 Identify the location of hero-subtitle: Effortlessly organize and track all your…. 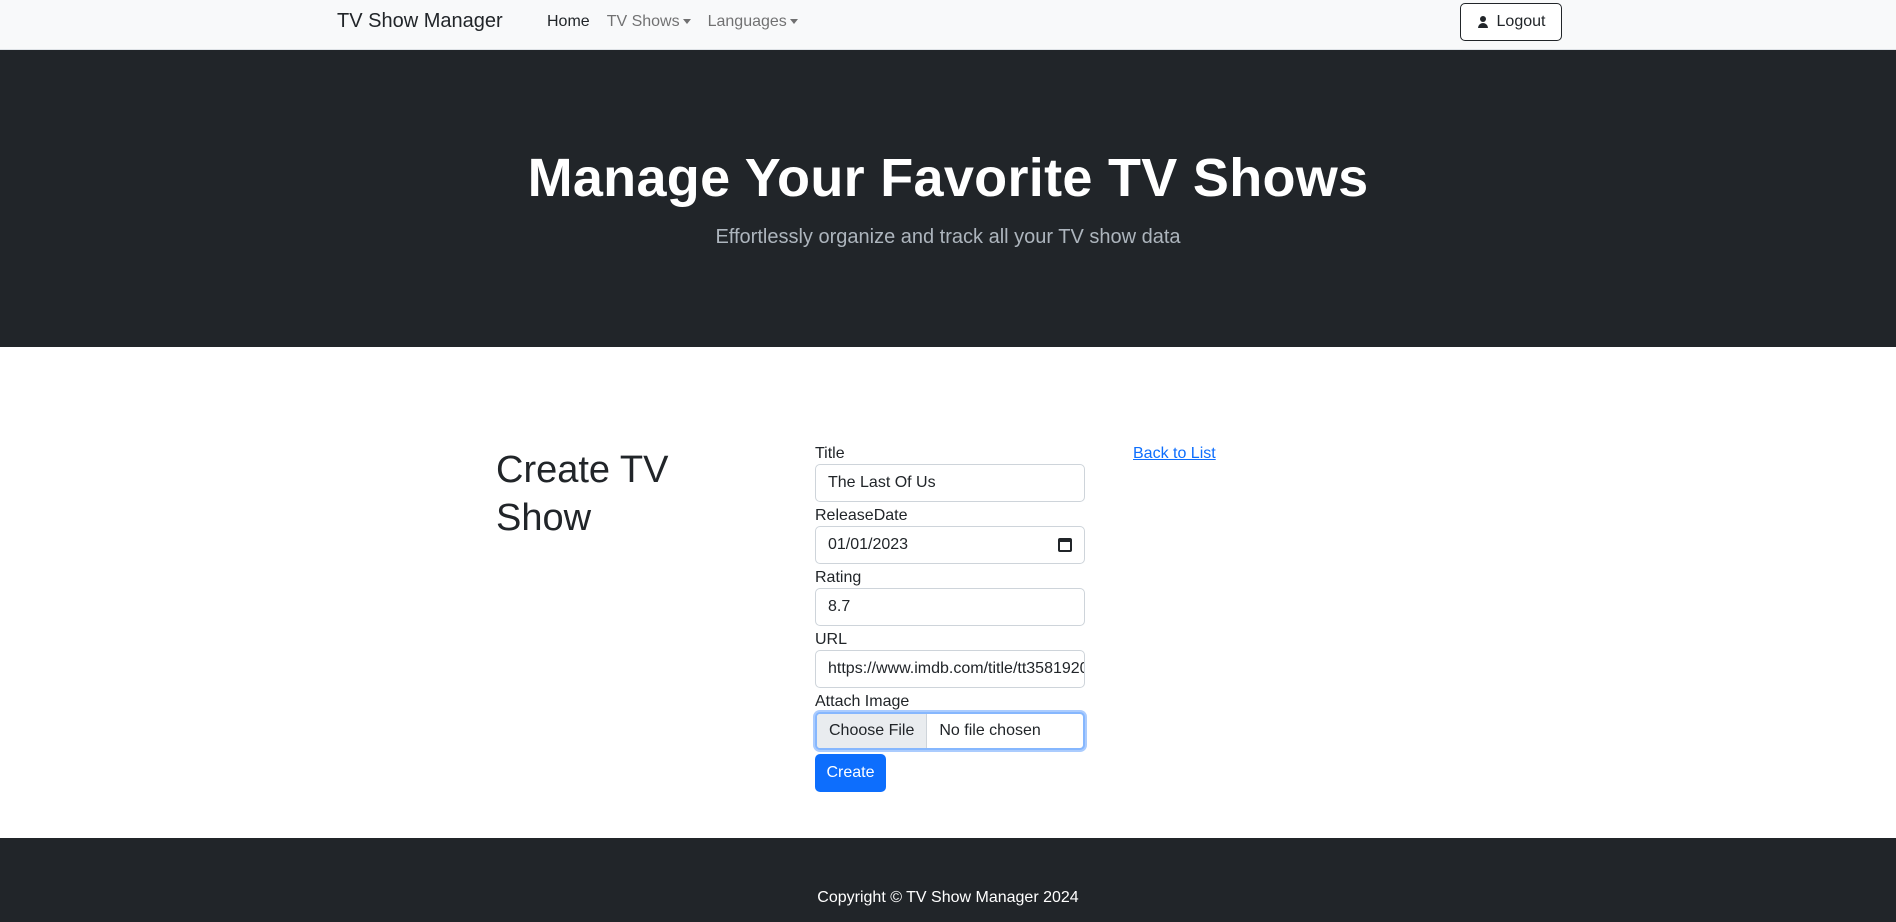
(948, 237).